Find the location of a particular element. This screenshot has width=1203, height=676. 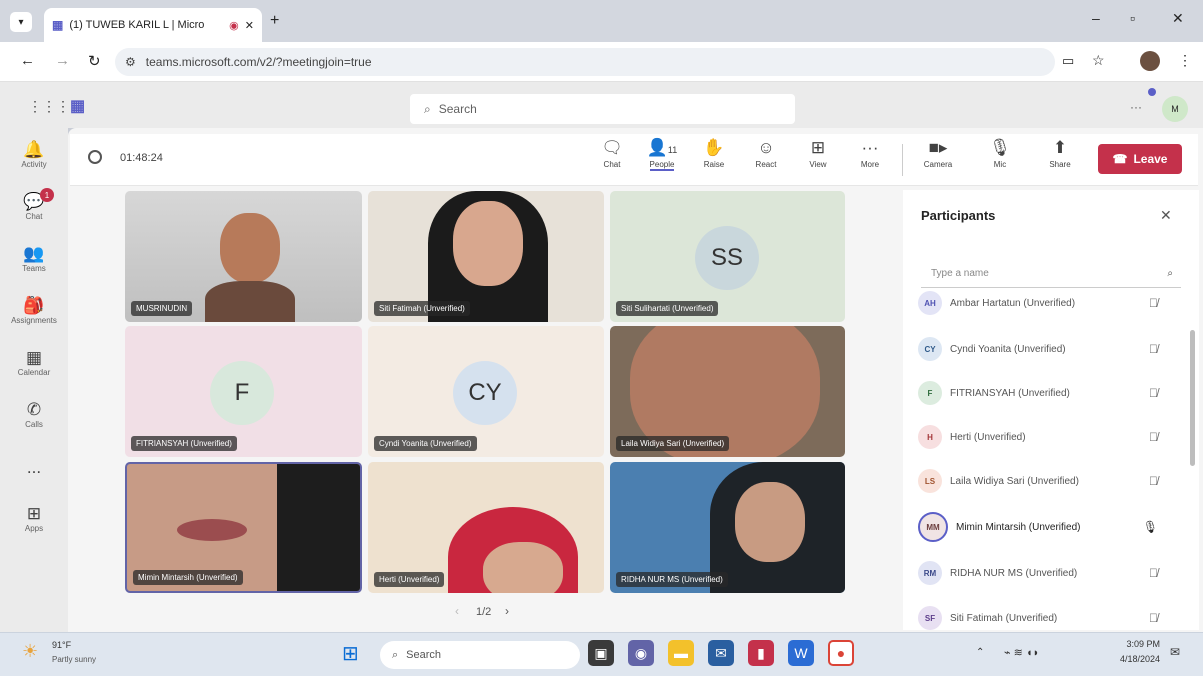

share-button: ⬆ Share is located at coordinates (1060, 153).